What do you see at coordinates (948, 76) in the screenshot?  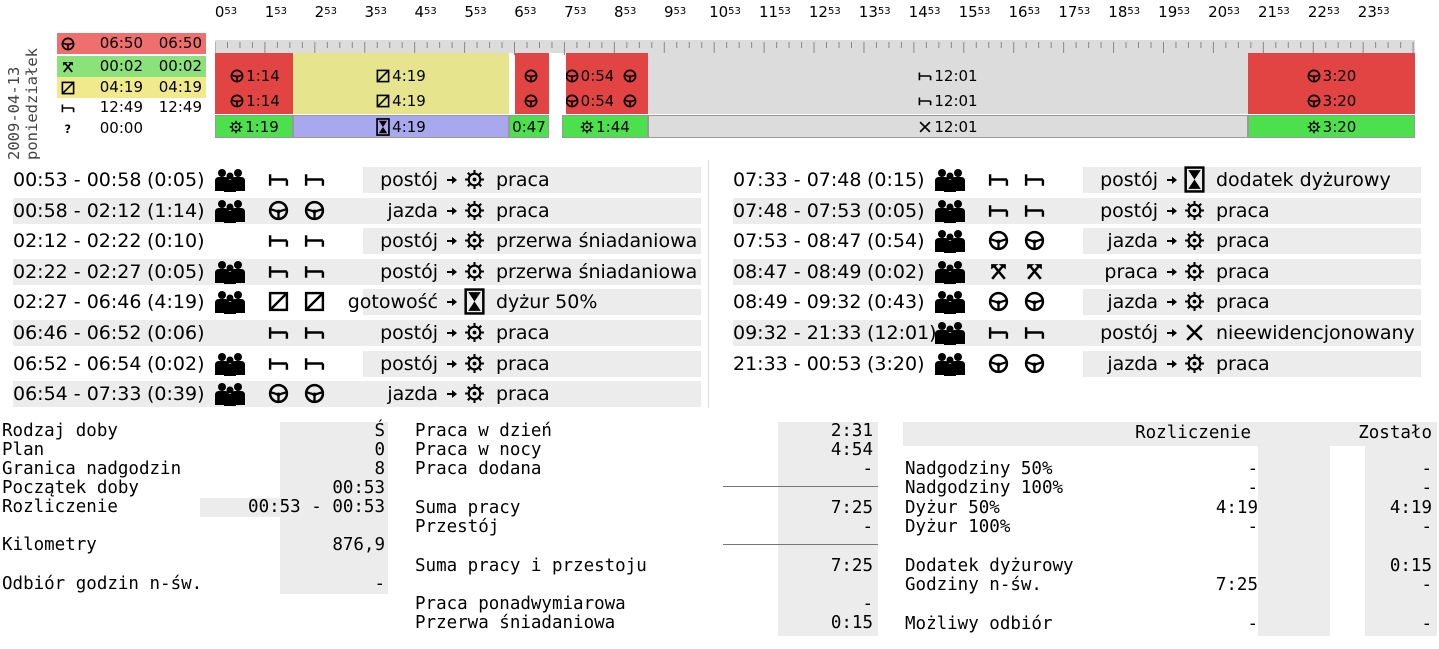 I see `segment-line: 12:01` at bounding box center [948, 76].